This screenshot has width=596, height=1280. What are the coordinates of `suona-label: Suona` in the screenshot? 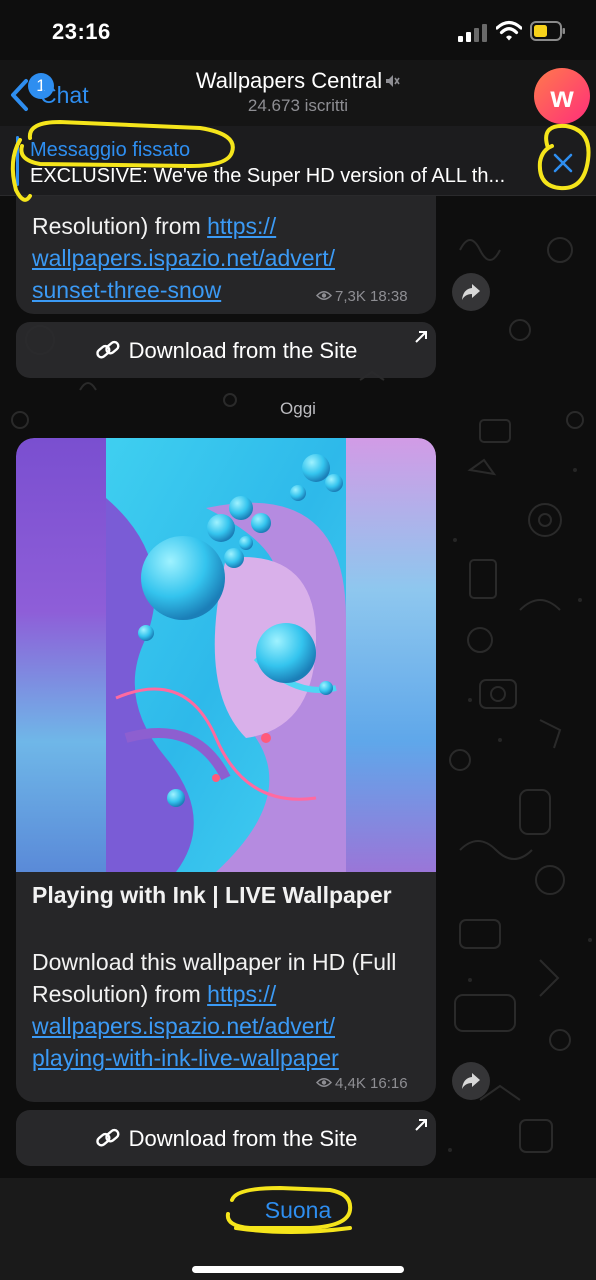 It's located at (298, 1210).